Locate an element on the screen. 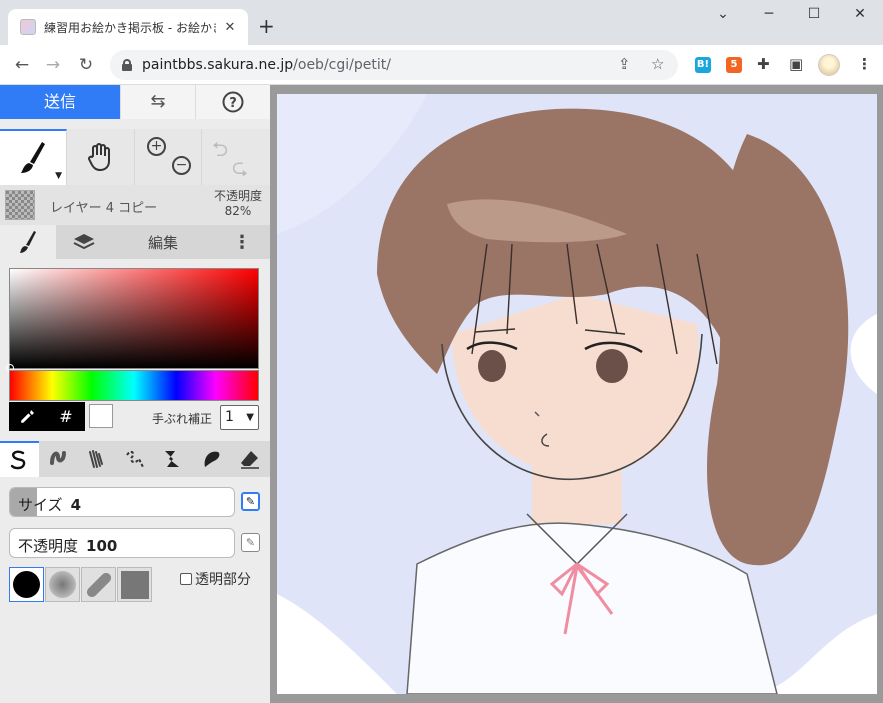 Image resolution: width=883 pixels, height=703 pixels. soft-tip-icon is located at coordinates (62, 584).